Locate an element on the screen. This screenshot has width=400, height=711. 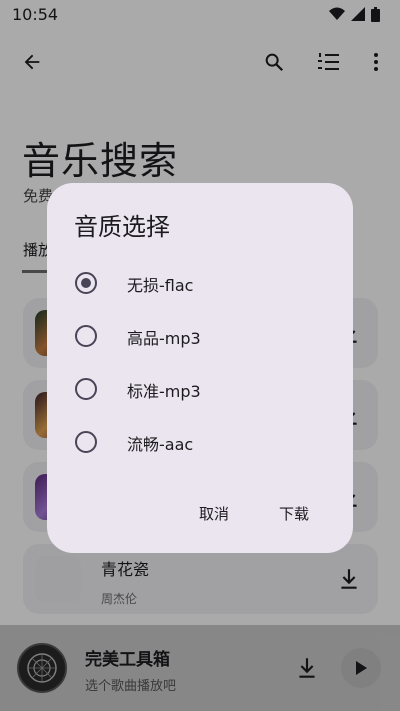
option-label: 高品-mp3 is located at coordinates (164, 338).